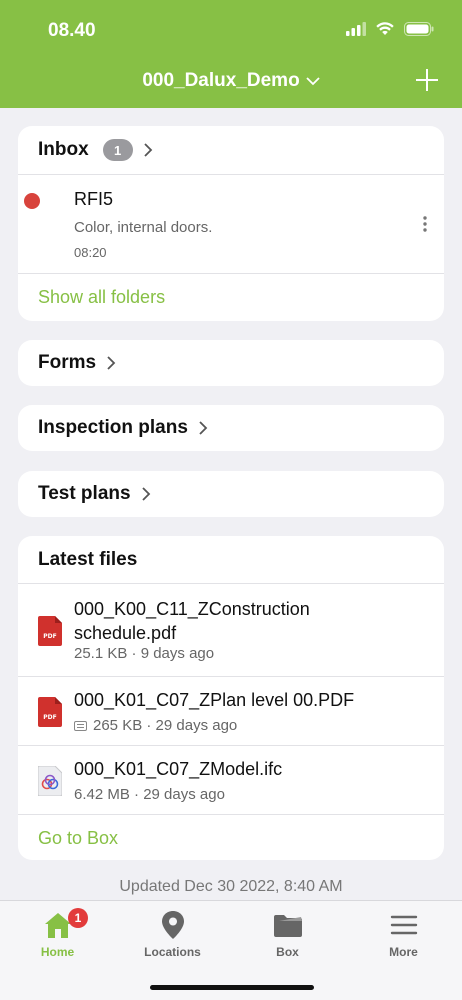  What do you see at coordinates (231, 150) in the screenshot?
I see `inbox-header: Inbox 1` at bounding box center [231, 150].